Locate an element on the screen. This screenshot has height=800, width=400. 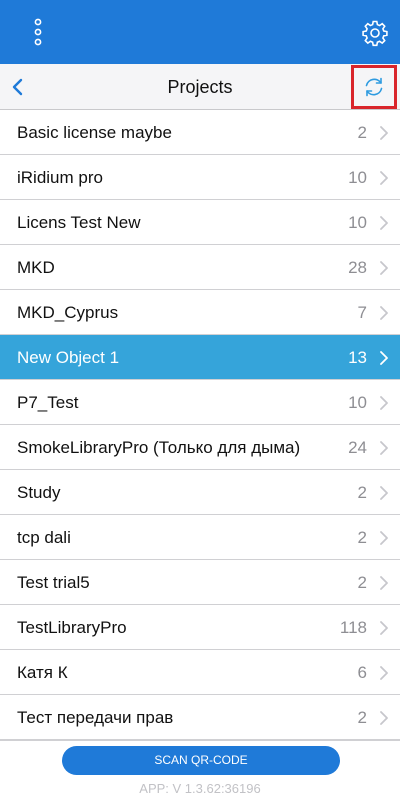
project-name: P7_Test is located at coordinates (48, 402).